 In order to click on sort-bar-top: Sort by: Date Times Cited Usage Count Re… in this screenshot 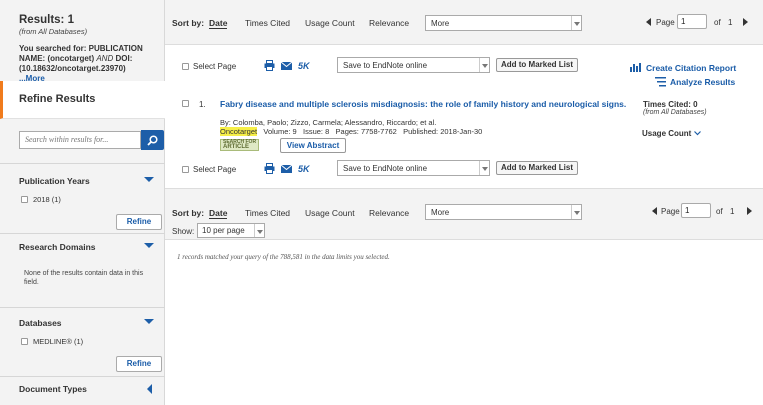, I will do `click(464, 22)`.